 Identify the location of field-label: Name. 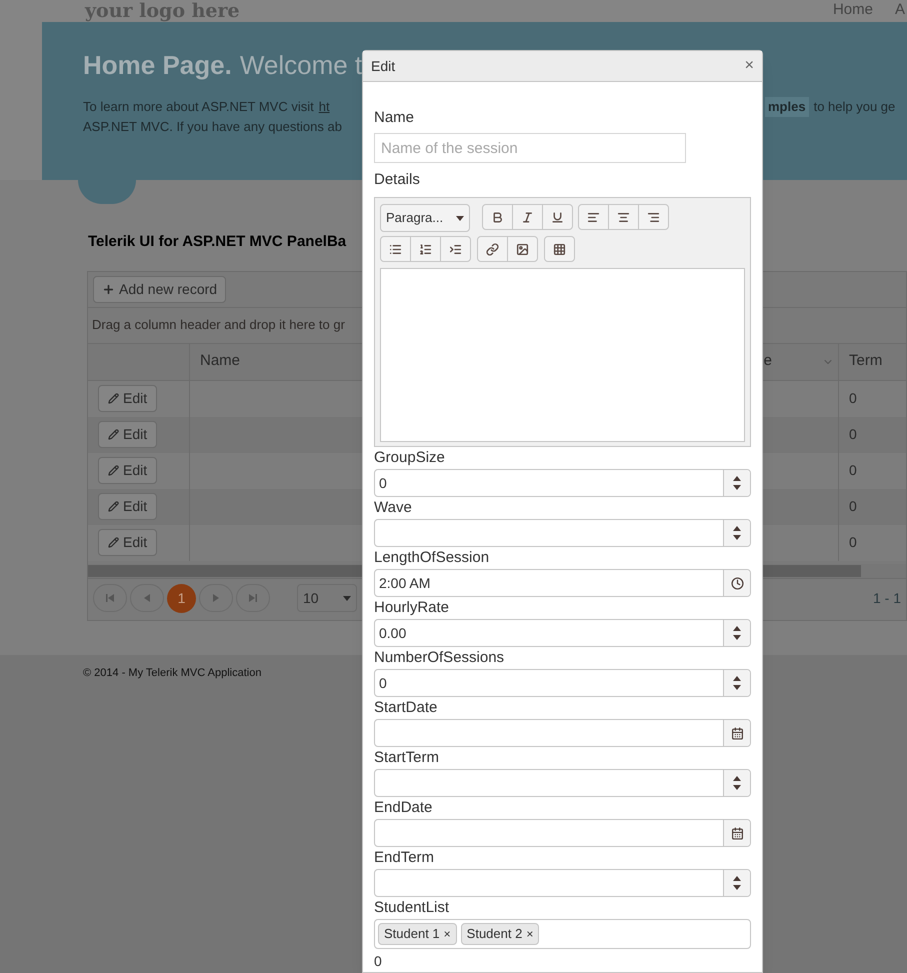
(395, 118).